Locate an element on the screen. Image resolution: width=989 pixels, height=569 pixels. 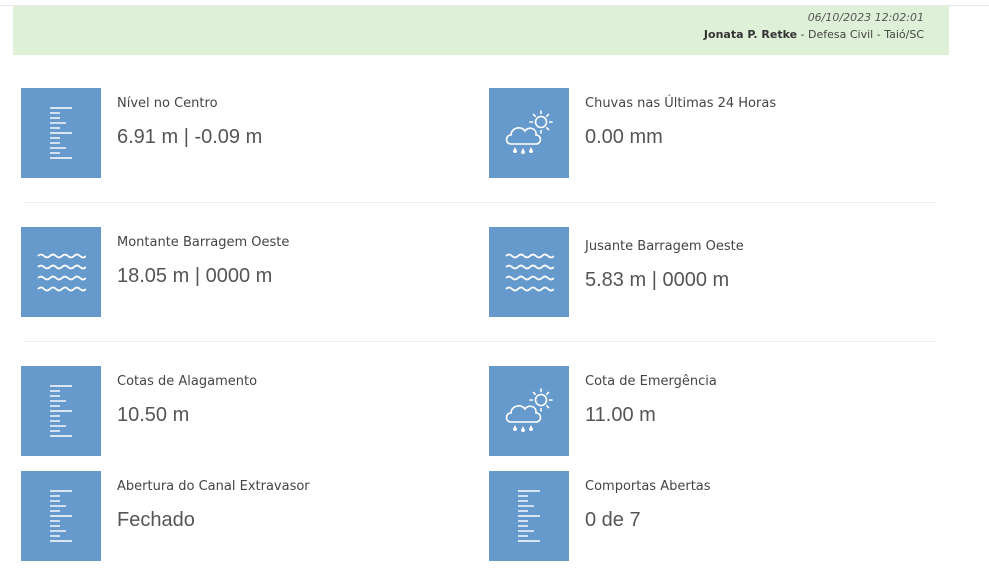
card-label: Abertura do Canal Extravasor is located at coordinates (213, 486).